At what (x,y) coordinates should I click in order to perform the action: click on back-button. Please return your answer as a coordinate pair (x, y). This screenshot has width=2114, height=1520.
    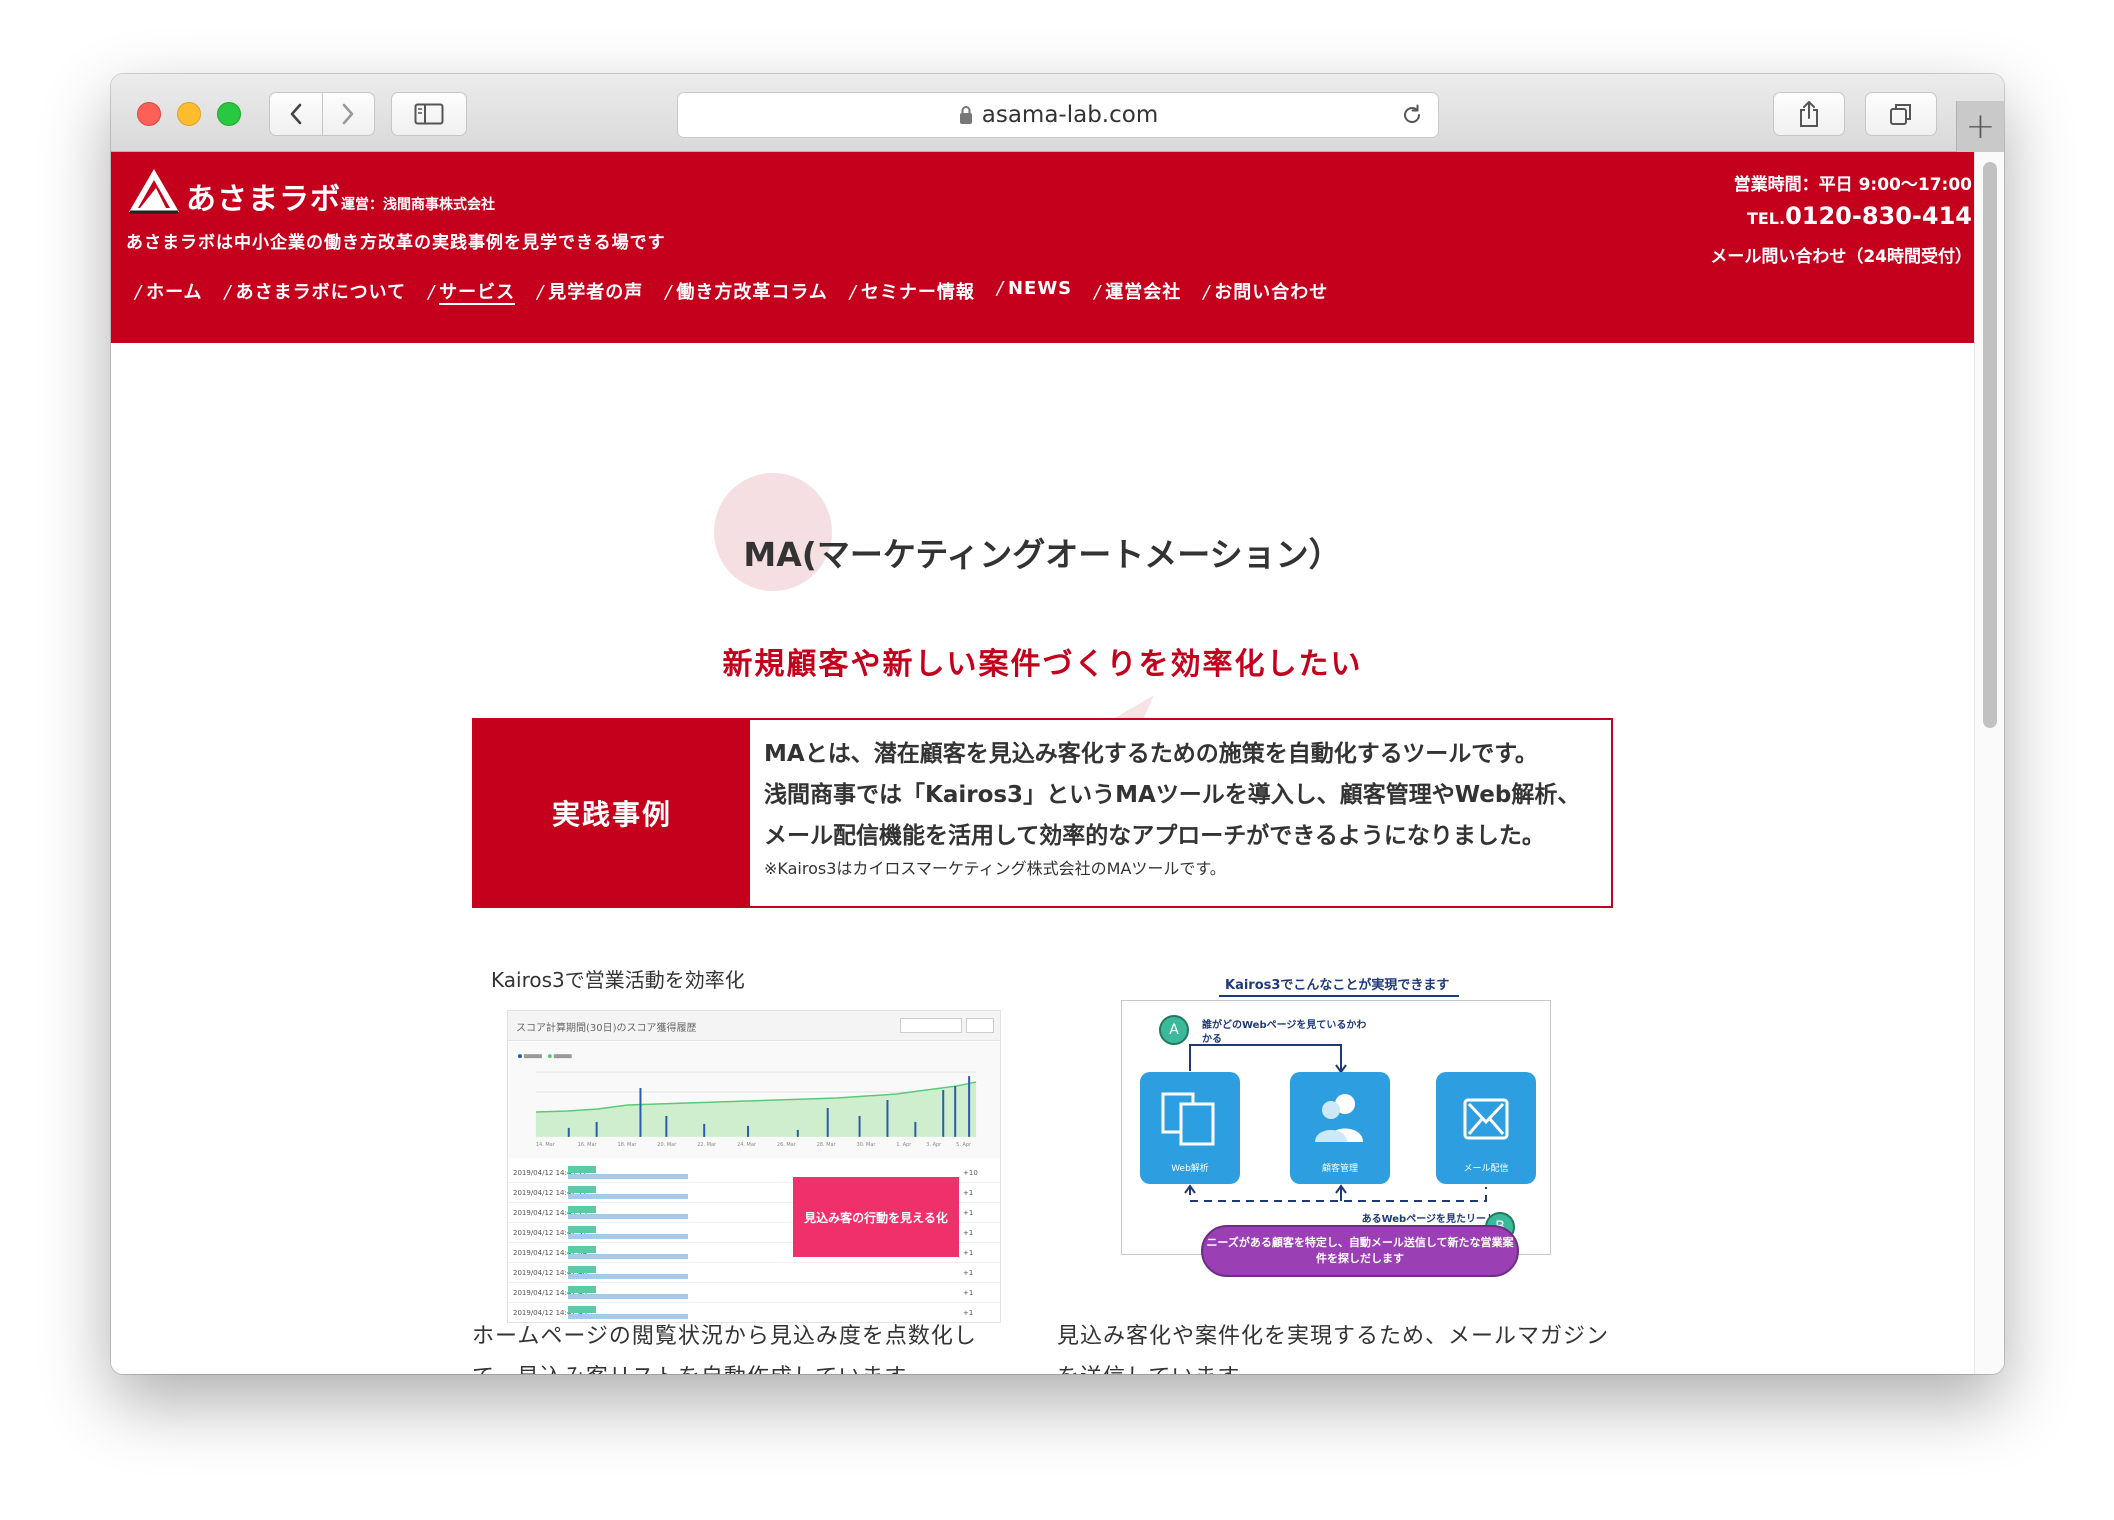
    Looking at the image, I should click on (296, 114).